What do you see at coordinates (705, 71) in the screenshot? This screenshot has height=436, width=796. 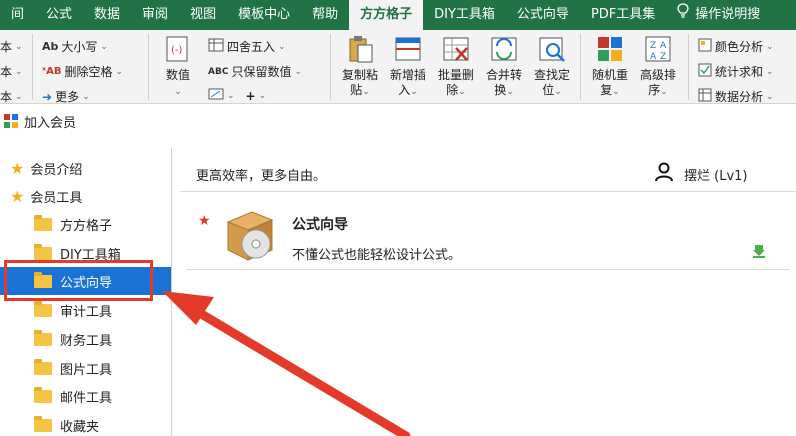 I see `check-grid-icon` at bounding box center [705, 71].